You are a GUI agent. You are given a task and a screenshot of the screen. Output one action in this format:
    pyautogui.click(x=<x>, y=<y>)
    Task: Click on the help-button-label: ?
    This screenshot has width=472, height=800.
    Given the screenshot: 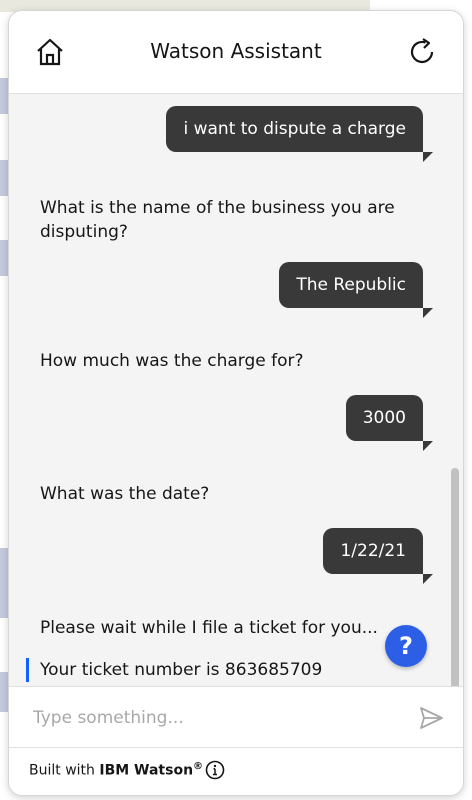 What is the action you would take?
    pyautogui.click(x=406, y=646)
    